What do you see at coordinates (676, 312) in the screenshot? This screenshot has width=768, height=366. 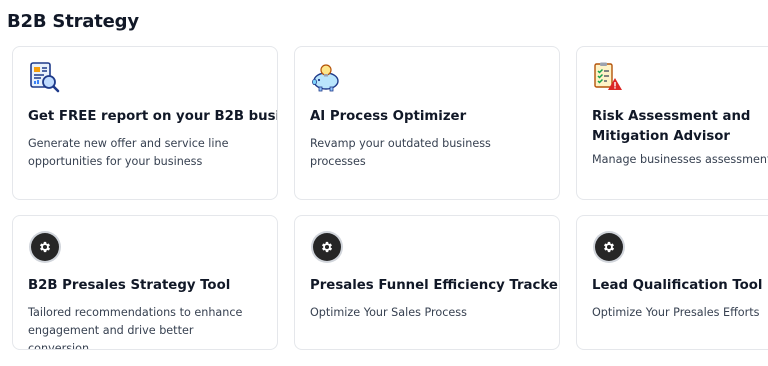 I see `card-description: Optimize Your Presales Efforts` at bounding box center [676, 312].